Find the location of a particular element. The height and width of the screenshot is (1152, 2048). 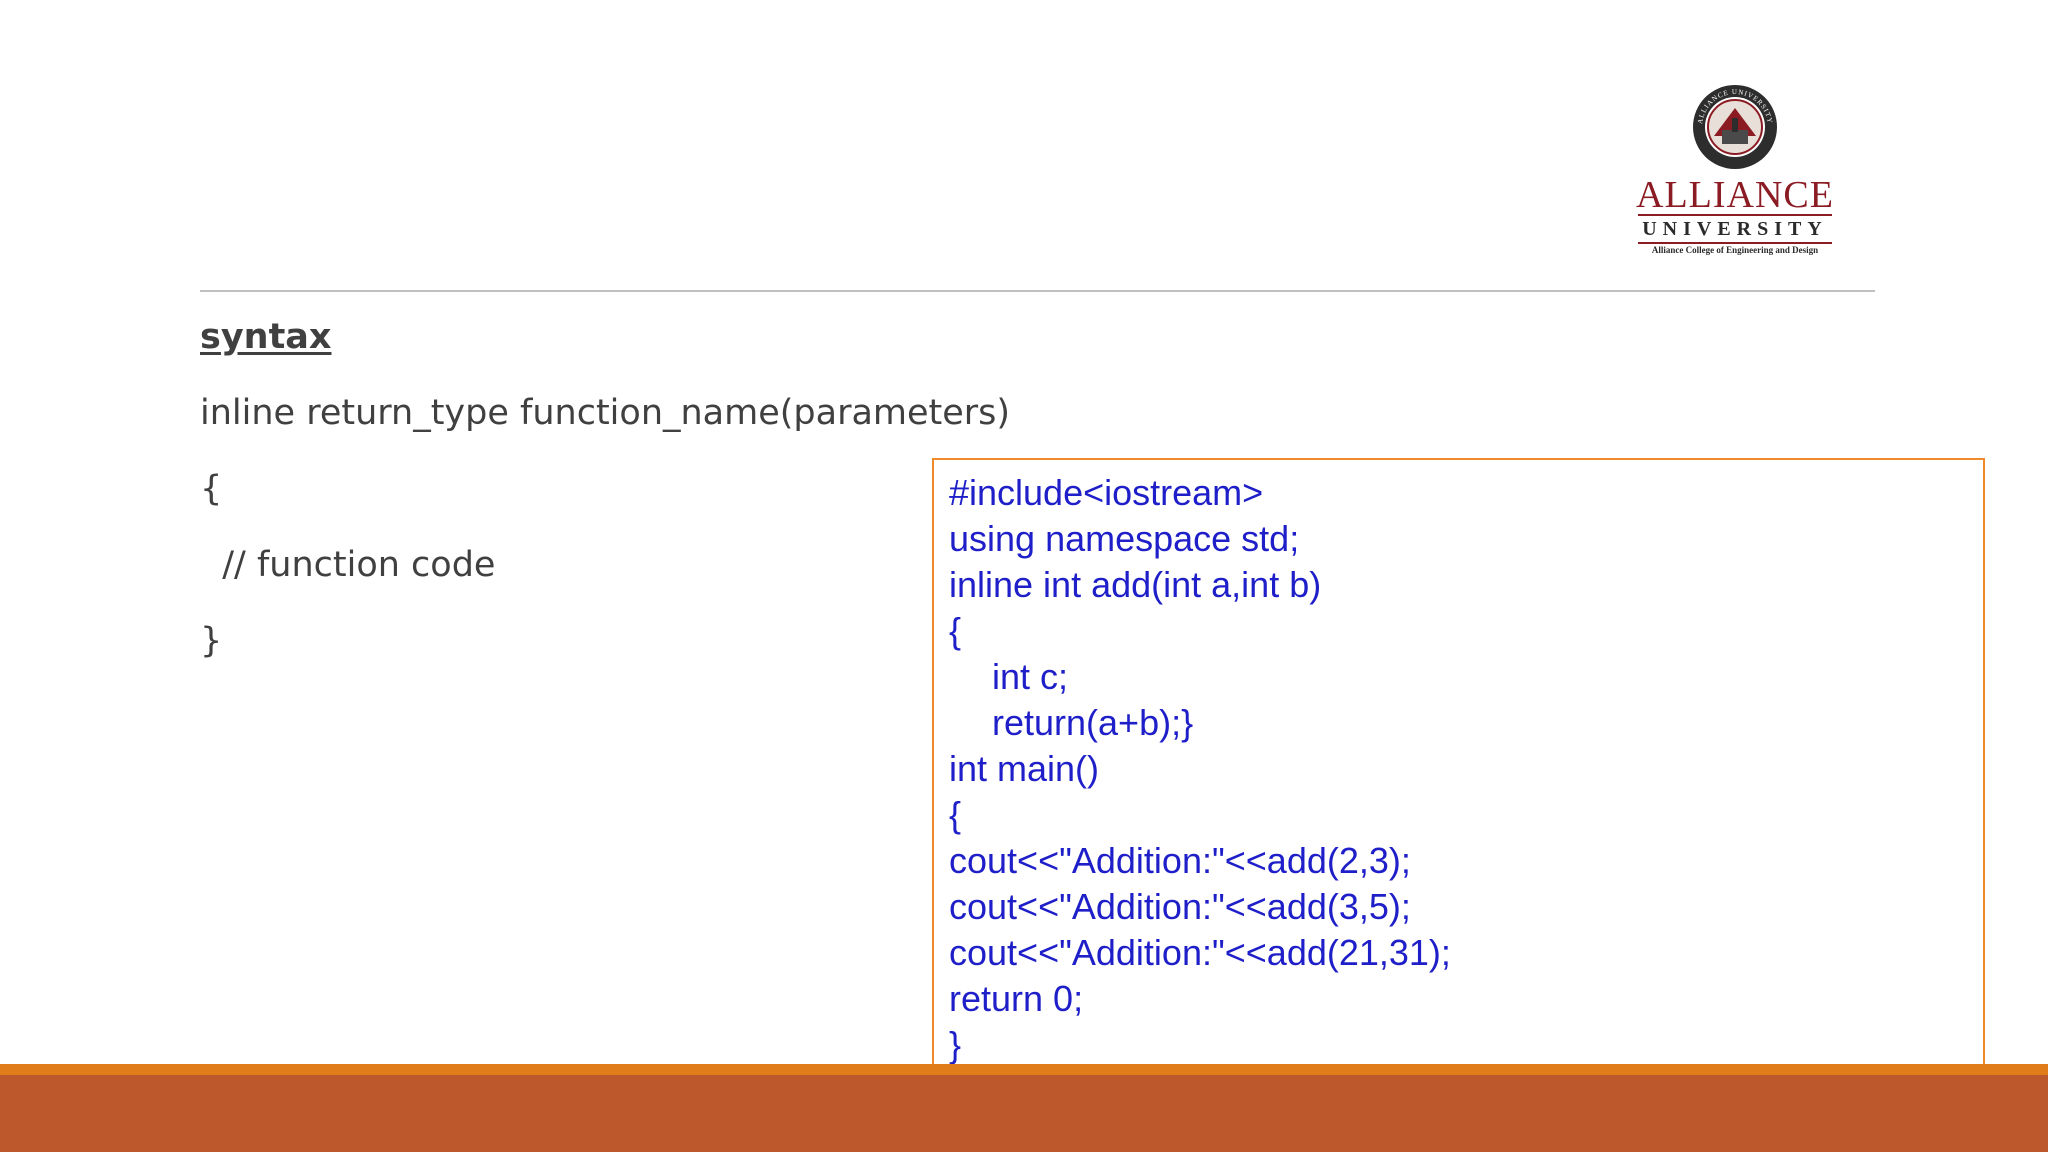

footer-accent-bar is located at coordinates (1024, 1069).